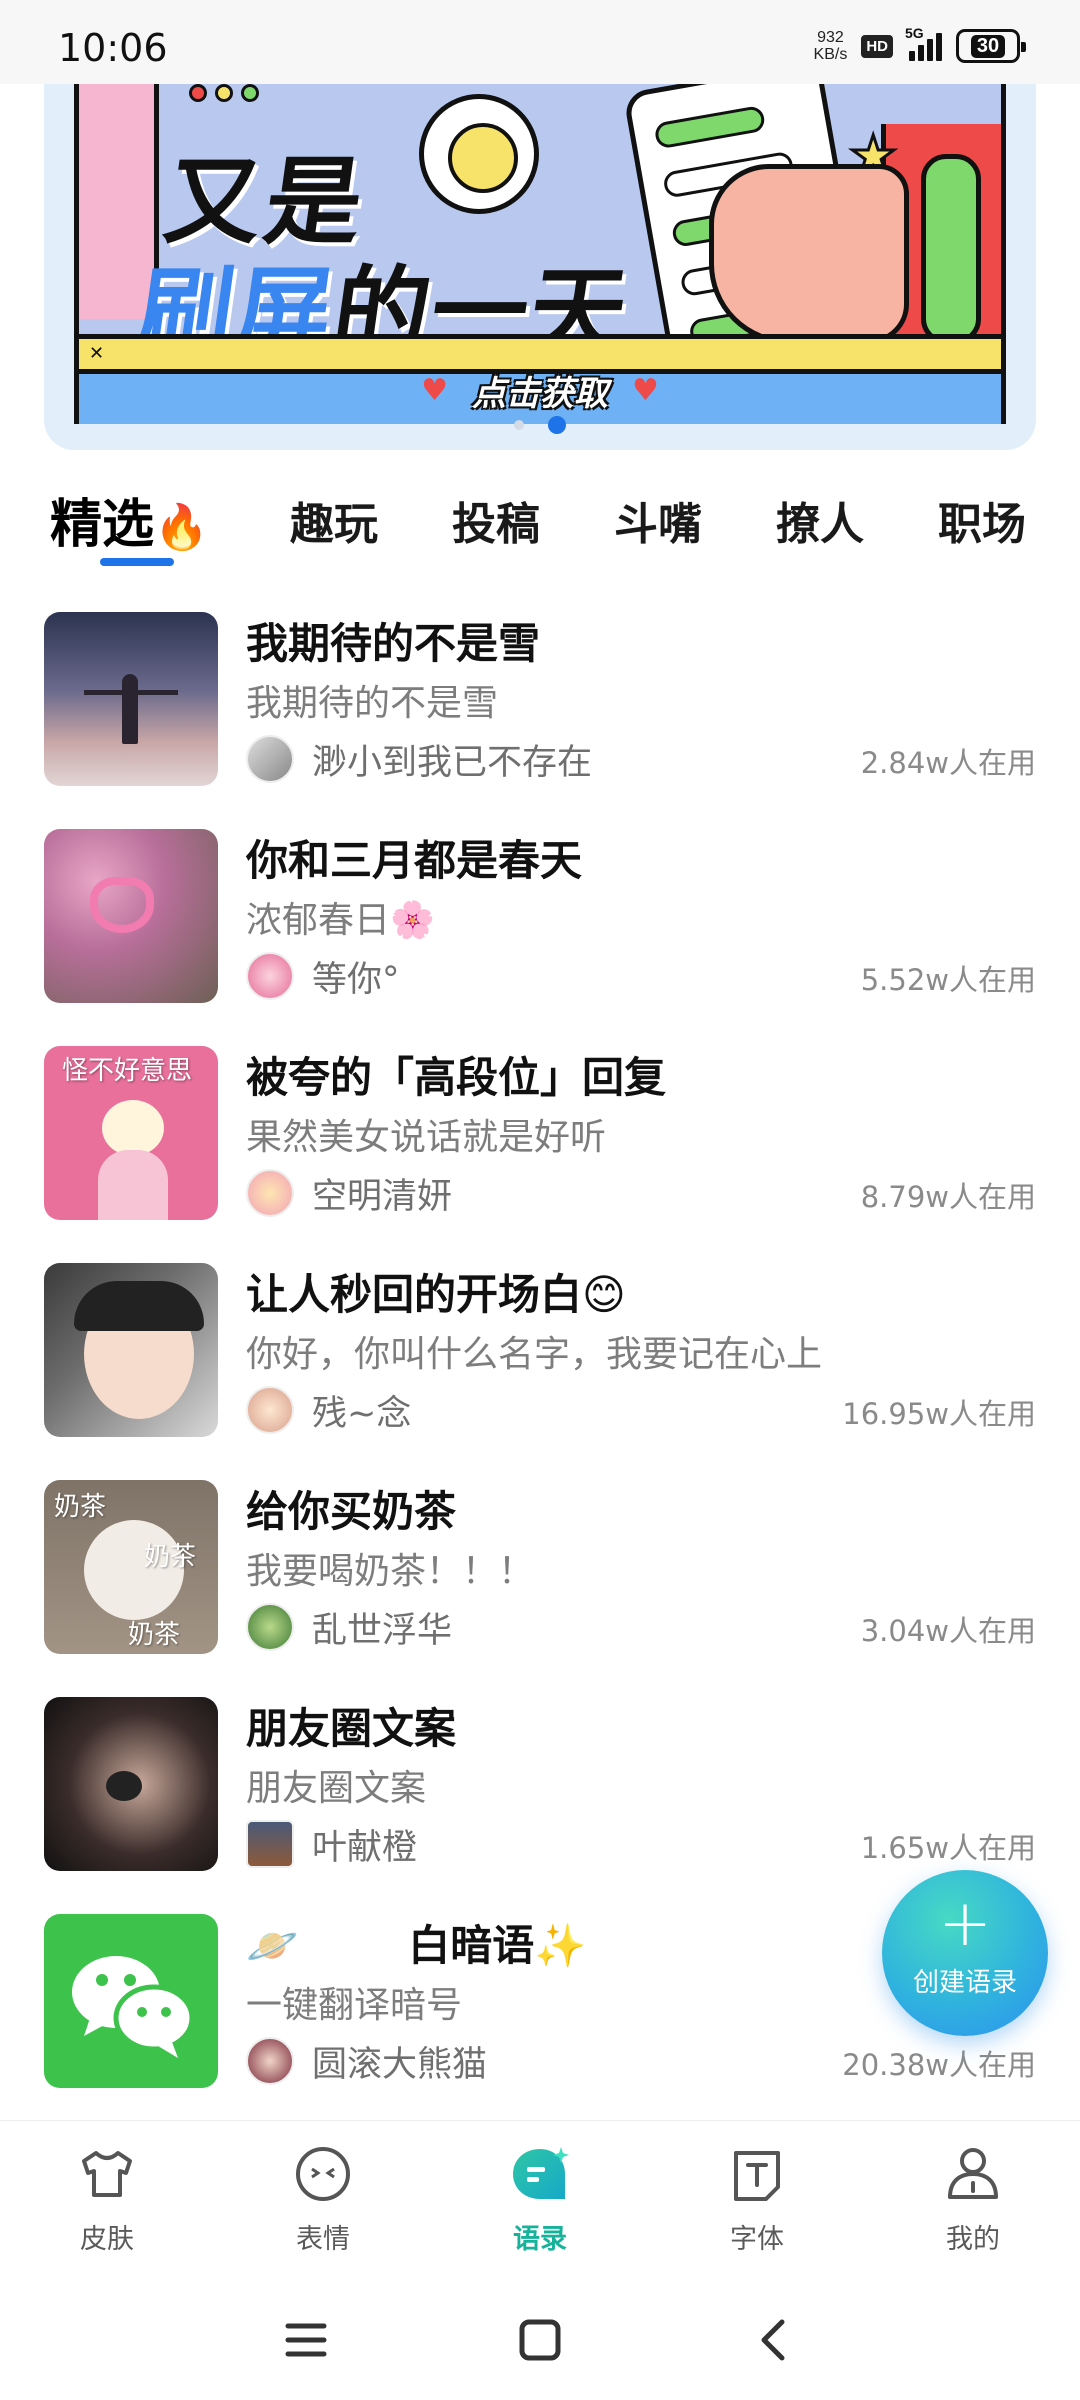  Describe the element at coordinates (540, 935) in the screenshot. I see `list-item: 你和三月都是春天 浓郁春日🌸 等你° 5.52w人在用` at that location.